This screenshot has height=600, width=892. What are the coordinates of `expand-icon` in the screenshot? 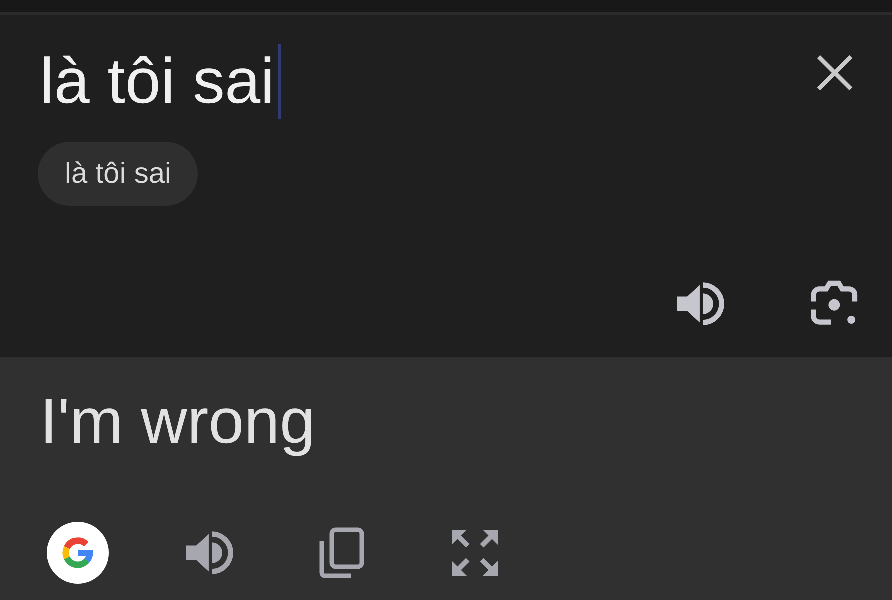 It's located at (475, 553).